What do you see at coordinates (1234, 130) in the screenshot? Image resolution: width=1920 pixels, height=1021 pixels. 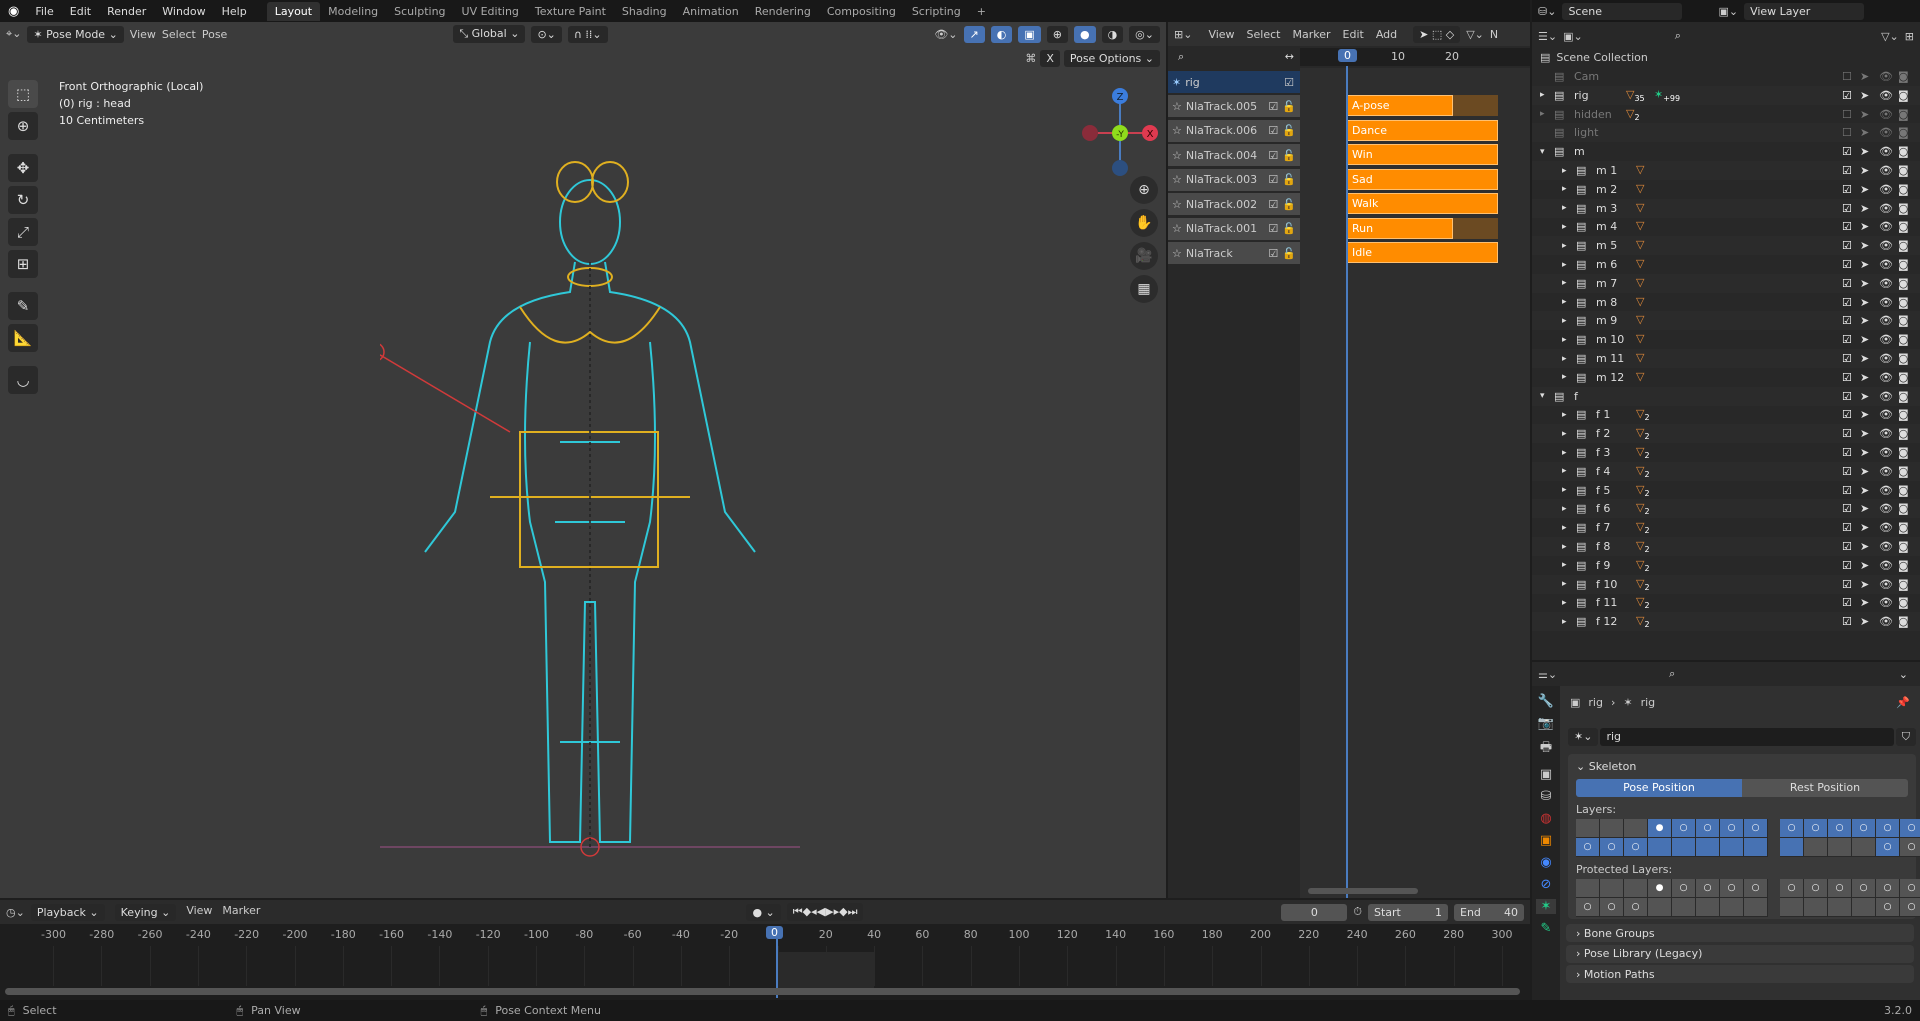 I see `nla-track-row: ☆ NlaTrack.006 ☑ 🔓` at bounding box center [1234, 130].